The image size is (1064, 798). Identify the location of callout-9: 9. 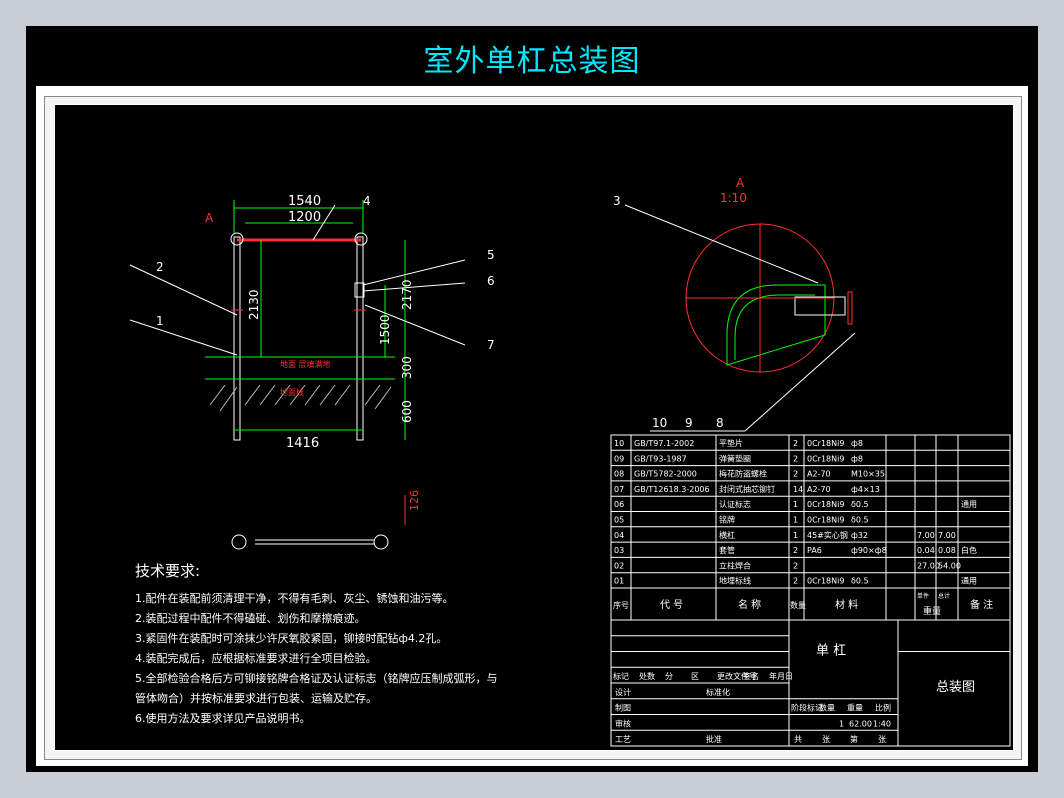
(689, 423).